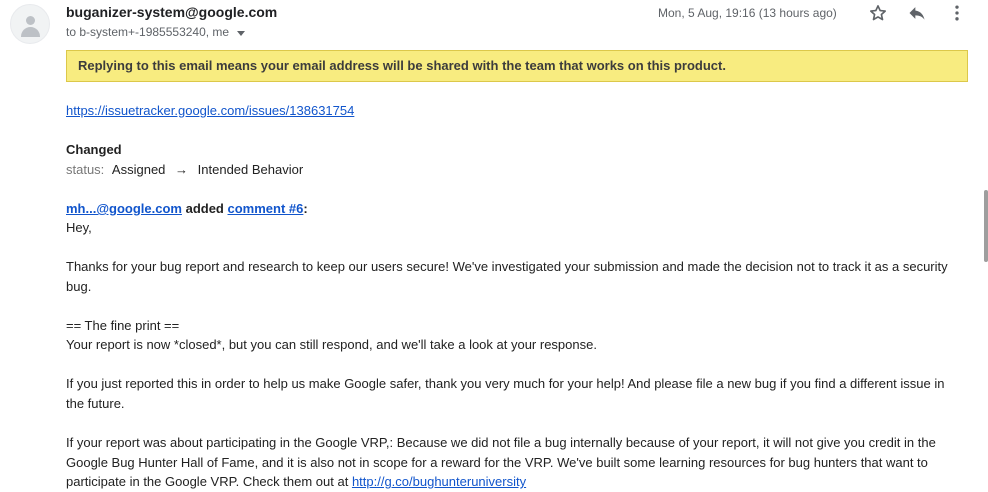  Describe the element at coordinates (241, 33) in the screenshot. I see `chevron-down-icon` at that location.